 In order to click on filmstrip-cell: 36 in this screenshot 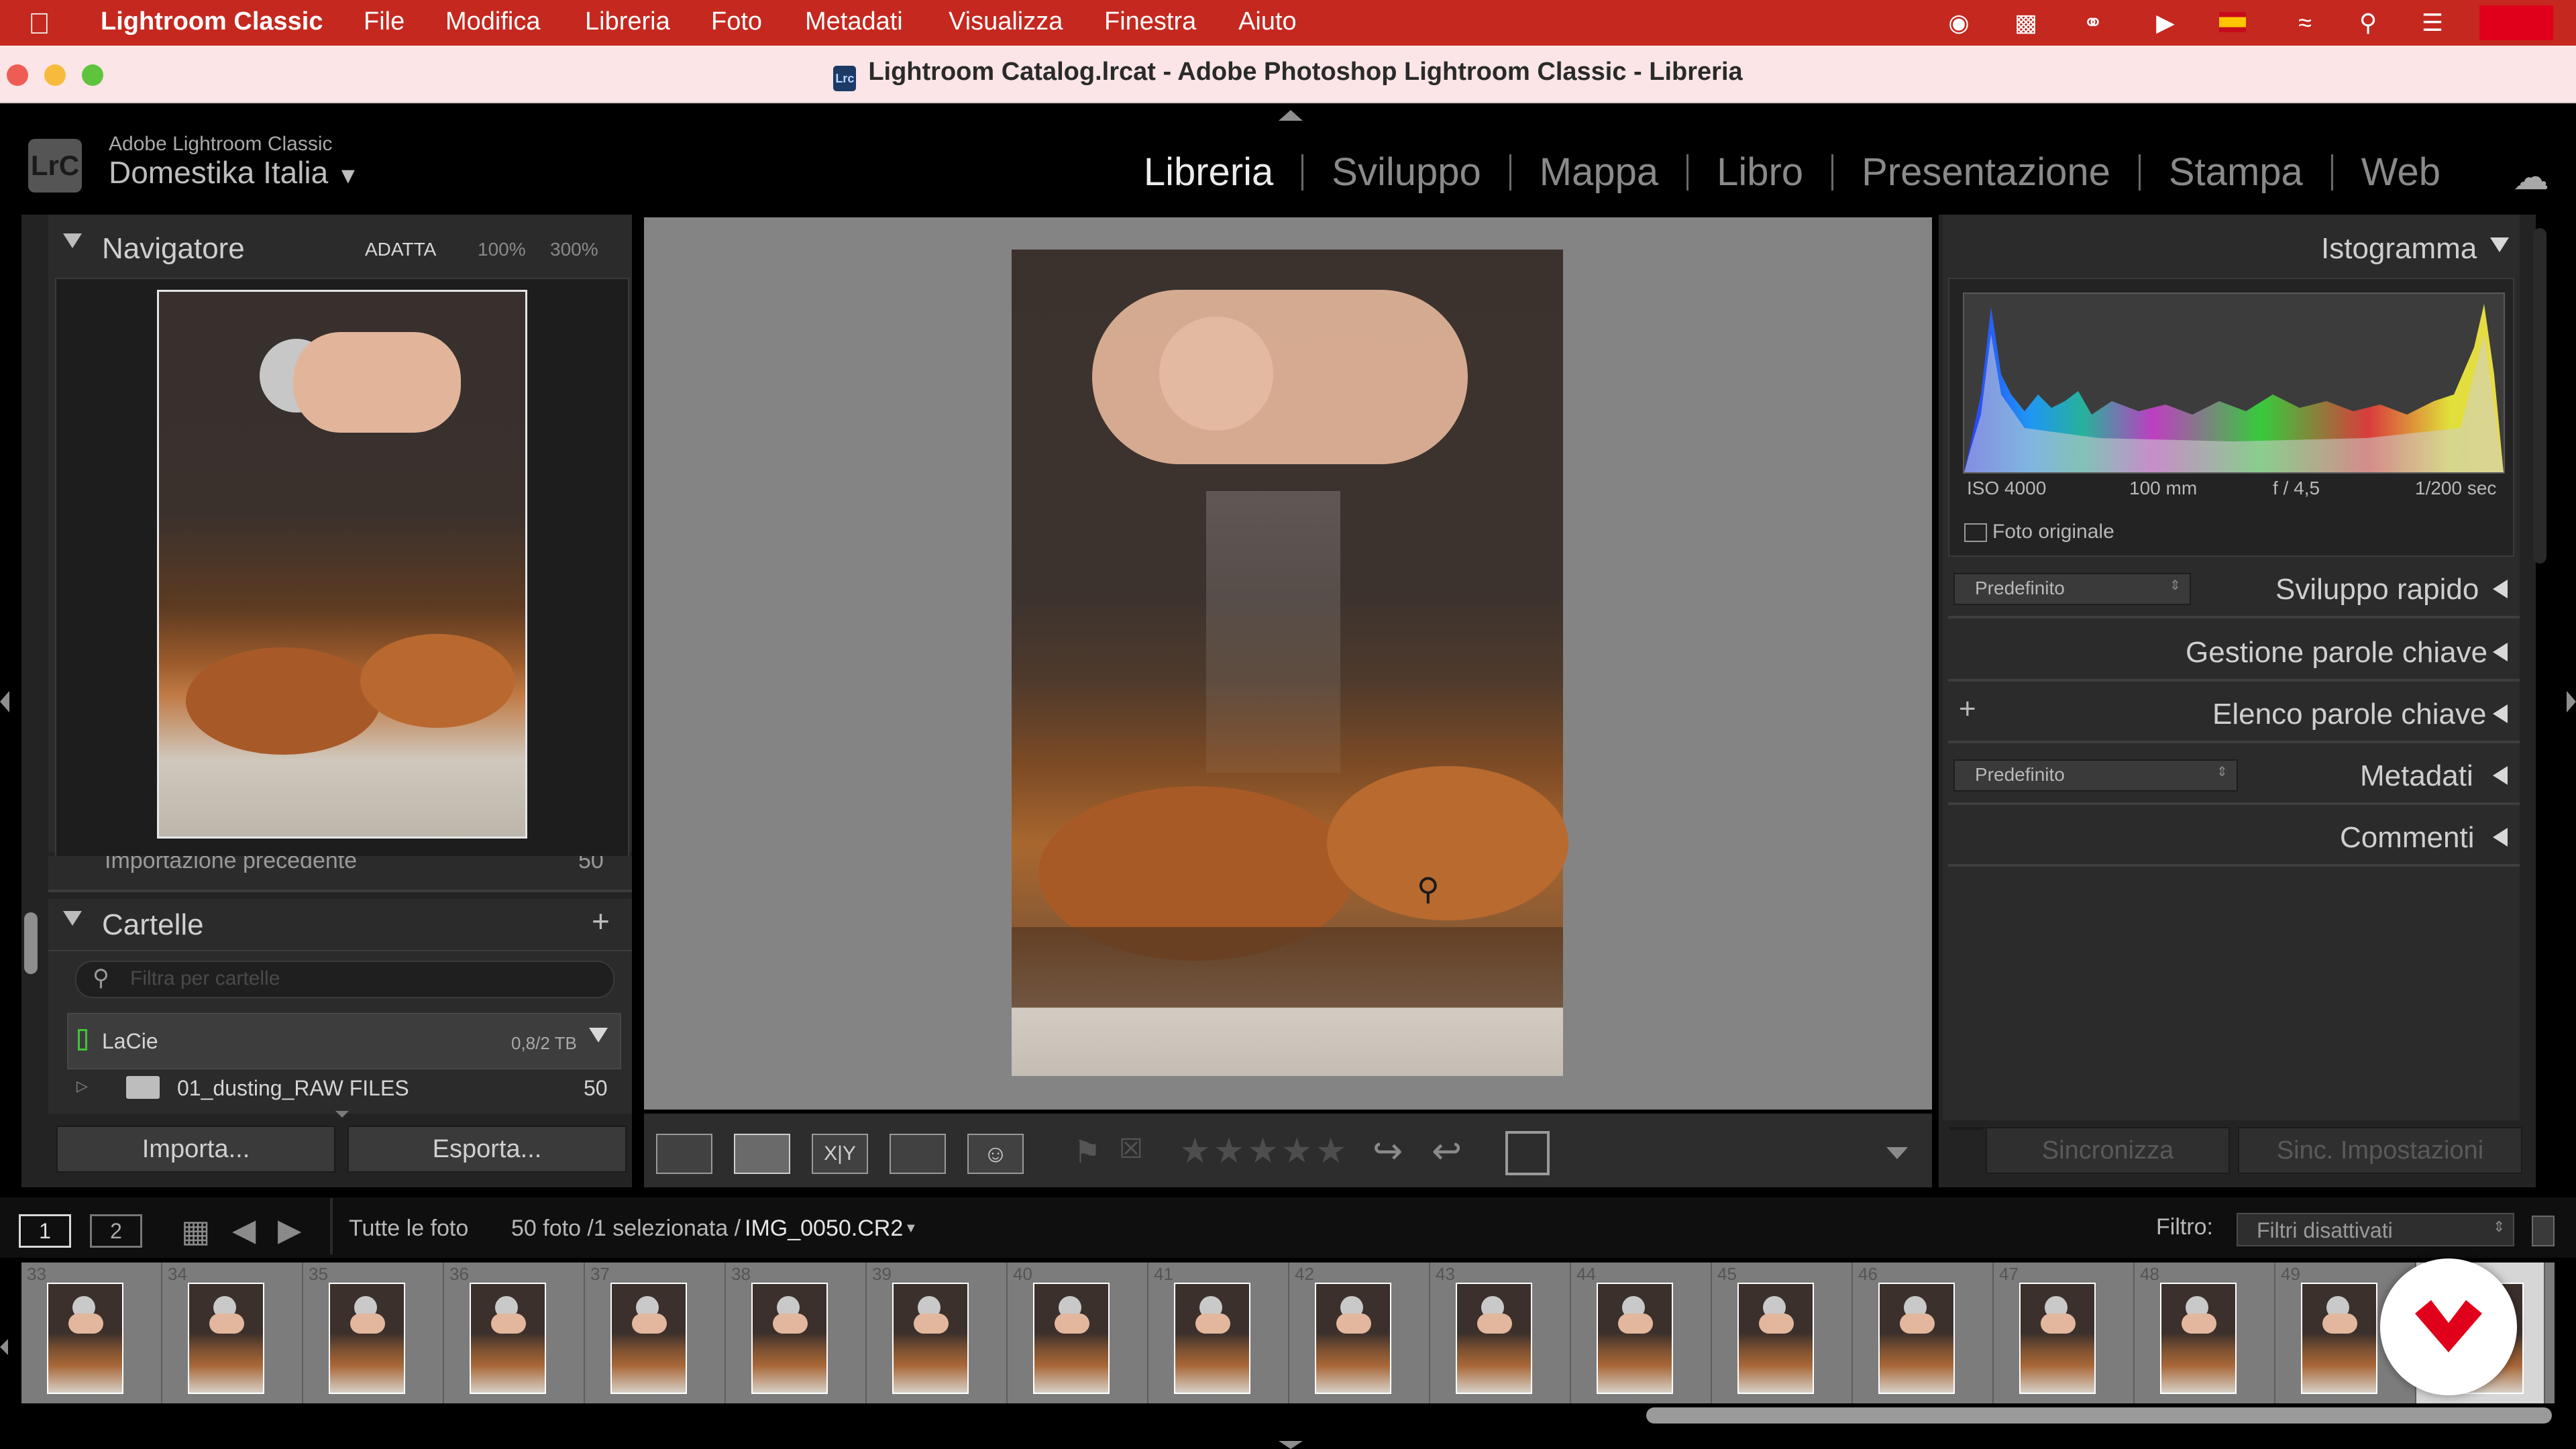, I will do `click(514, 1333)`.